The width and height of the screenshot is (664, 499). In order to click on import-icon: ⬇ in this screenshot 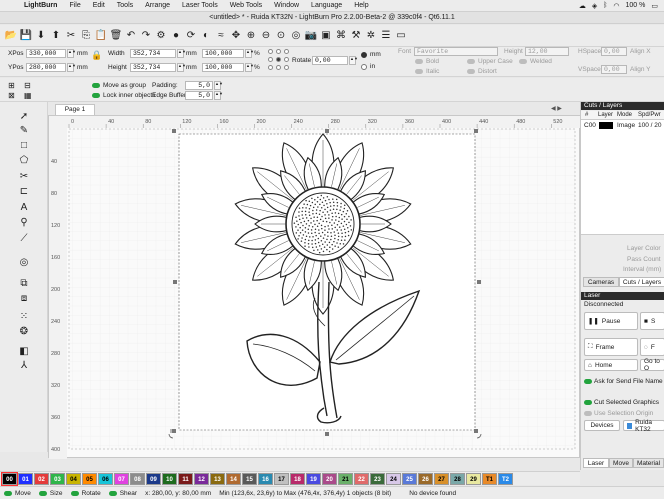, I will do `click(41, 36)`.